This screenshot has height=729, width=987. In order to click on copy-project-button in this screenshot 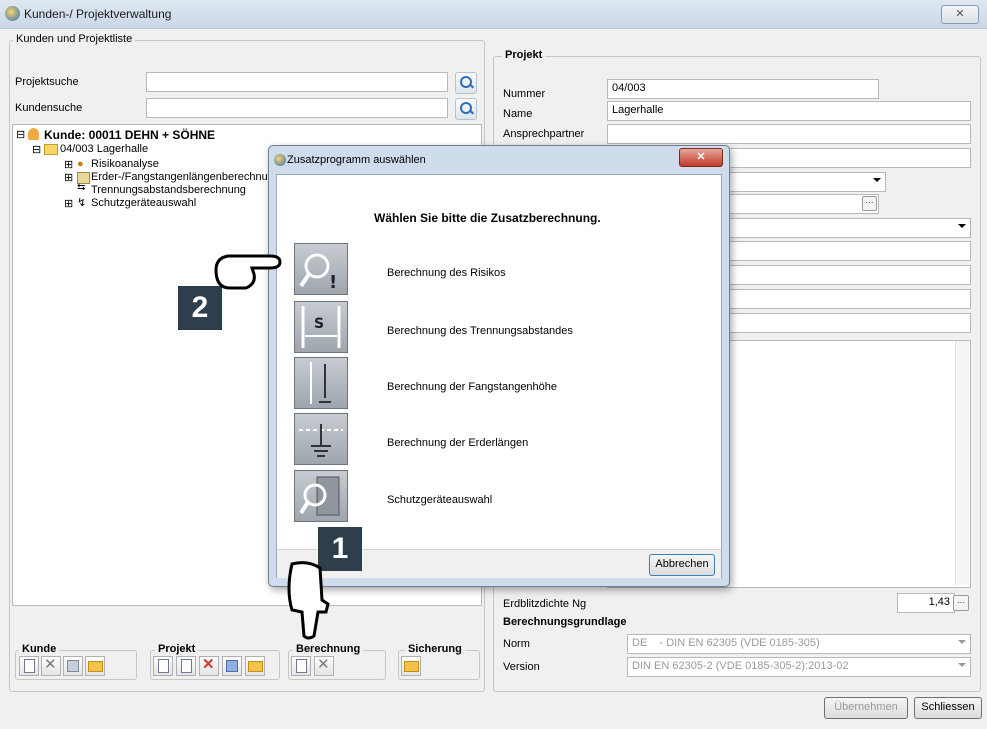, I will do `click(186, 666)`.